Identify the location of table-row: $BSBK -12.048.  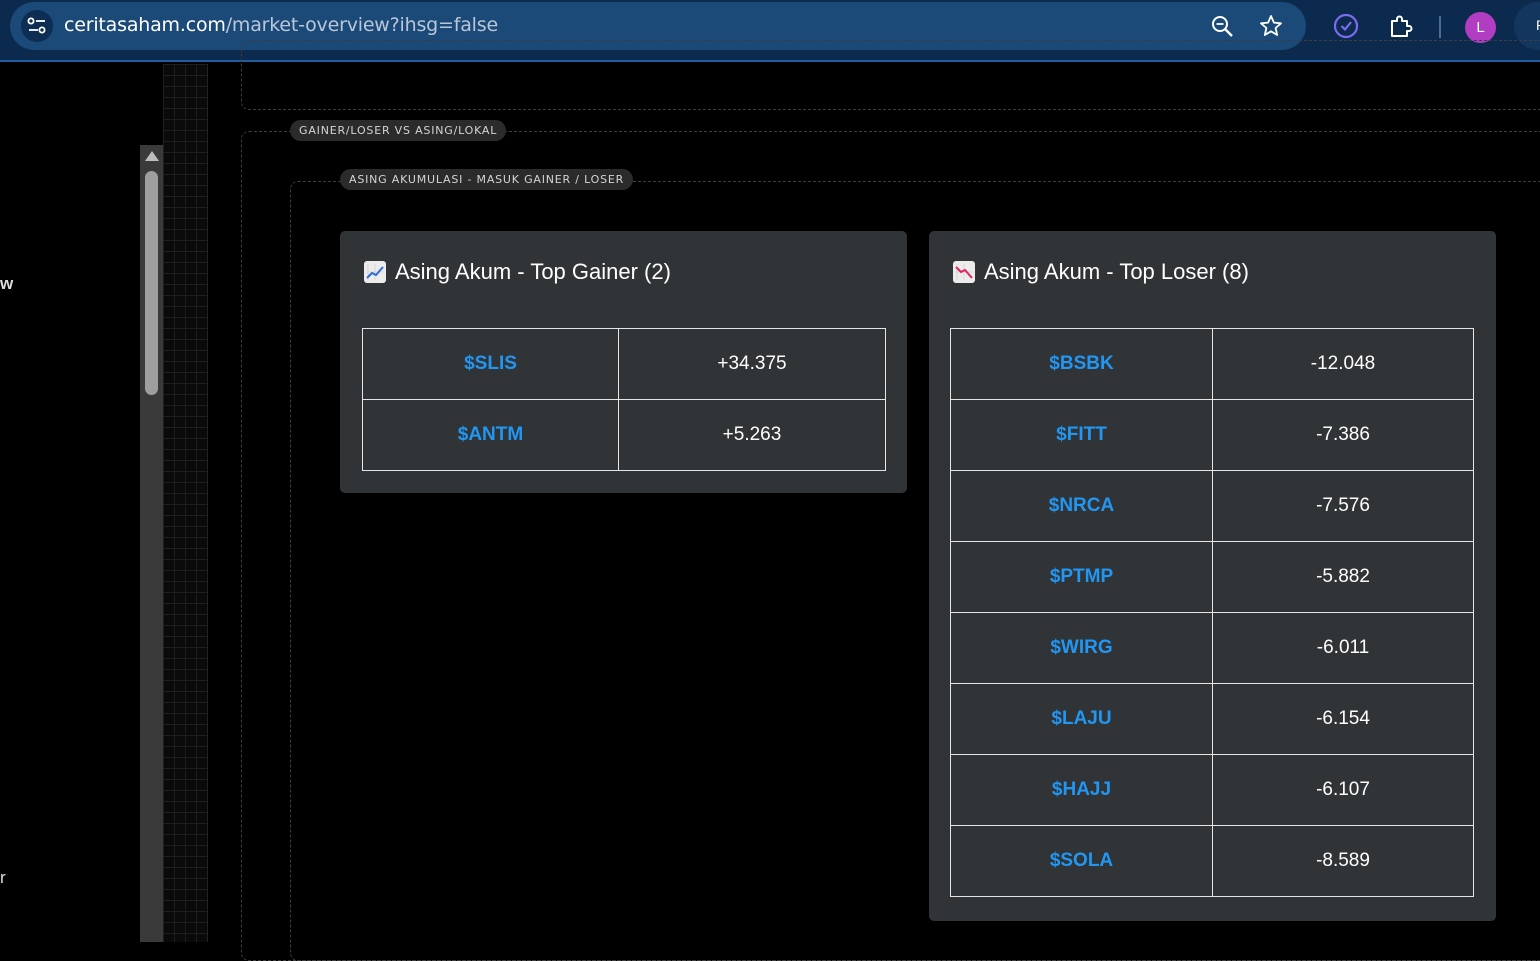
(1212, 364).